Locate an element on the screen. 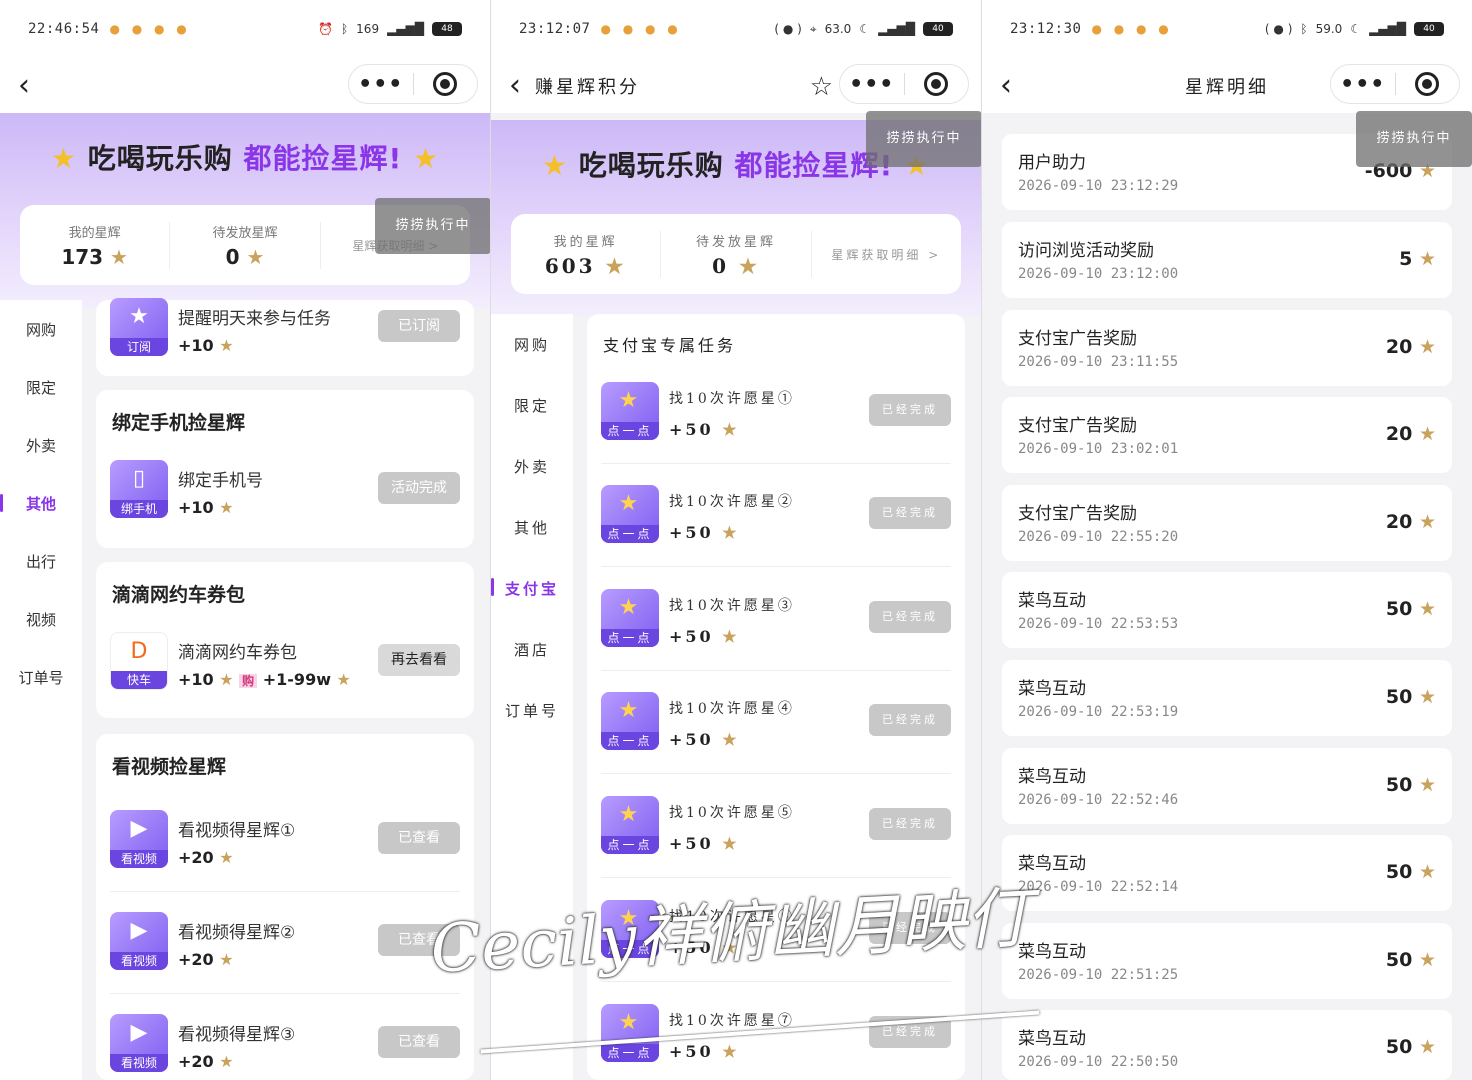 The image size is (1472, 1080). task-name: 绑定手机号 is located at coordinates (220, 481).